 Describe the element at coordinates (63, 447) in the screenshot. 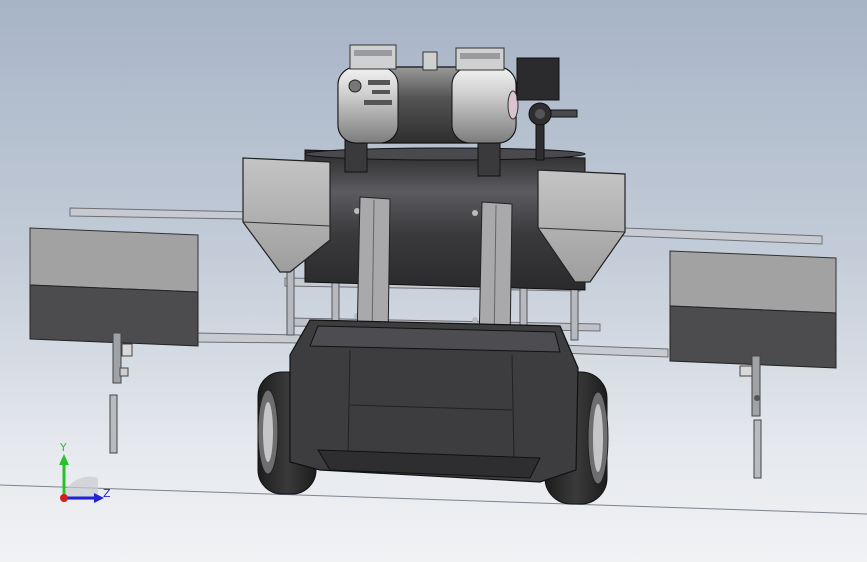

I see `y-axis-label: Y` at that location.